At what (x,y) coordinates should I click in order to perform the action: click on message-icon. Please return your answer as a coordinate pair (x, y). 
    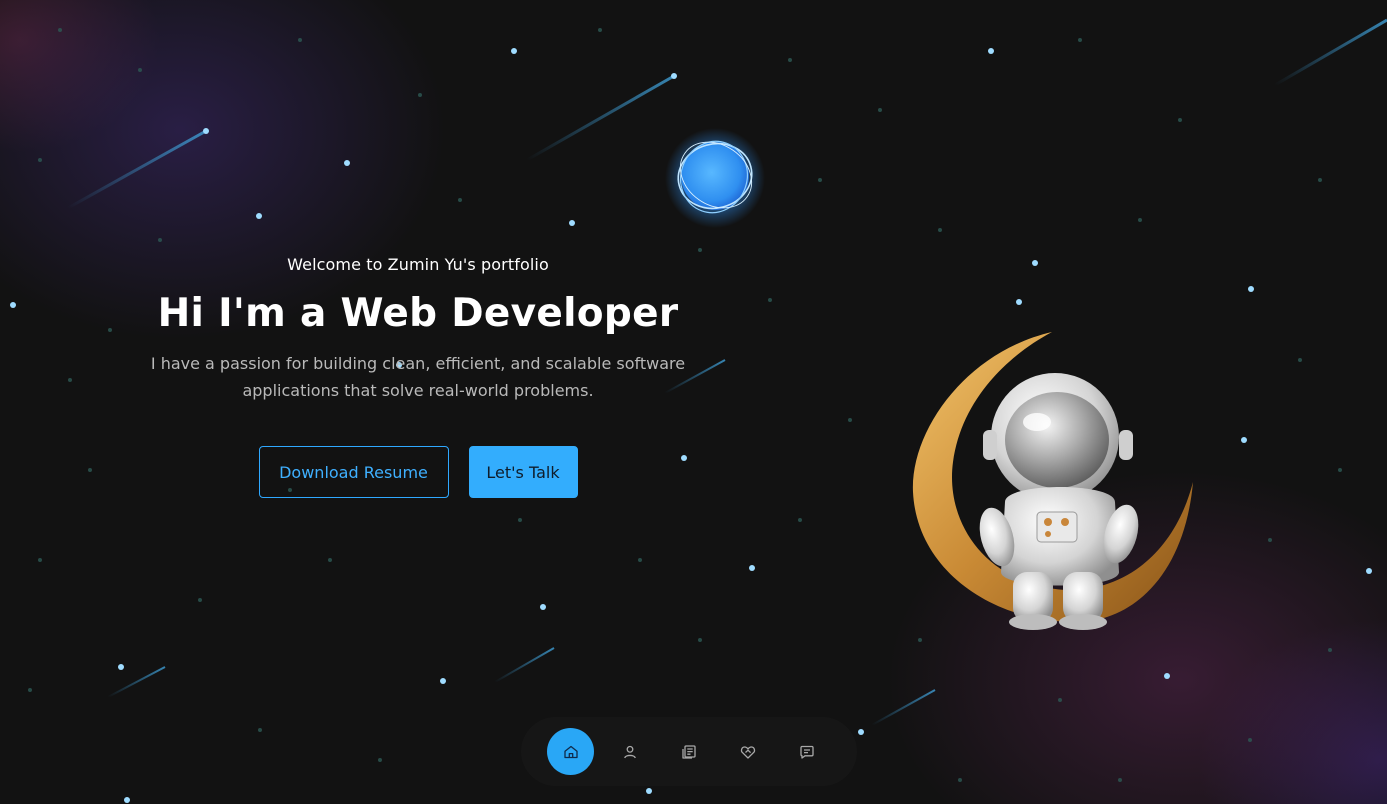
    Looking at the image, I should click on (806, 752).